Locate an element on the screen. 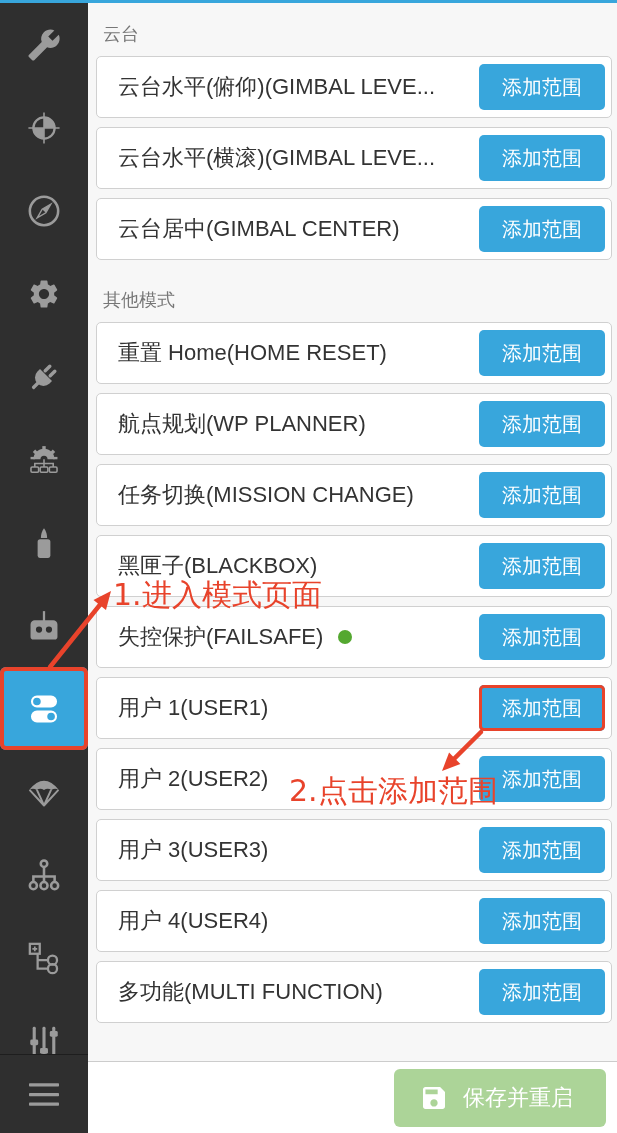 The image size is (617, 1133). save-icon is located at coordinates (434, 1098).